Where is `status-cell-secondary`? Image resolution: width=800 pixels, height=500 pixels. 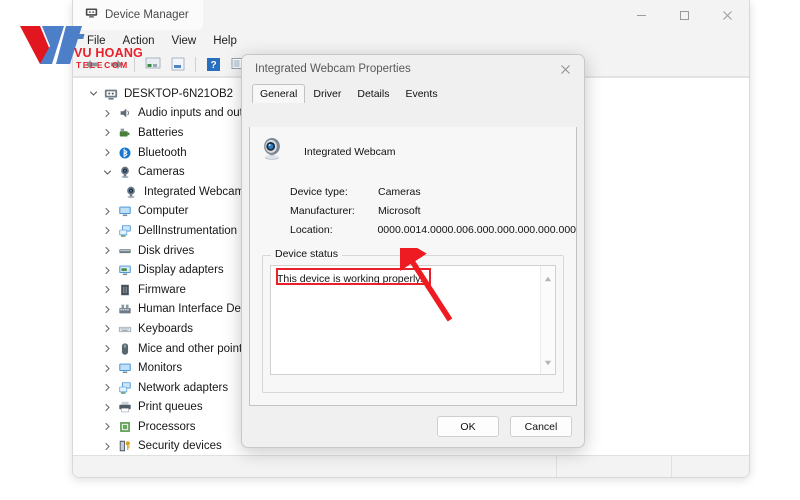
status-cell-secondary is located at coordinates (613, 466).